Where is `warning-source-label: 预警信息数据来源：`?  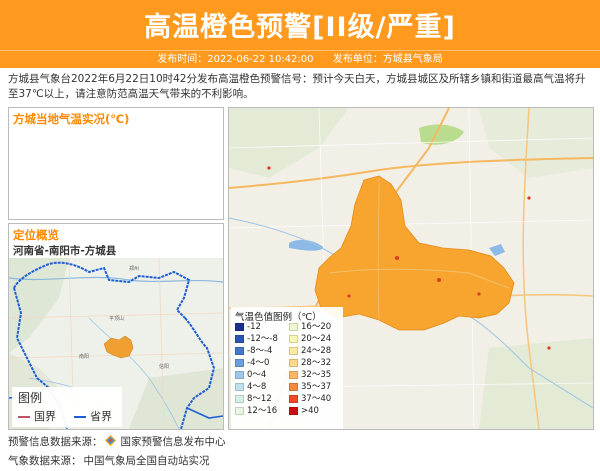
warning-source-label: 预警信息数据来源： is located at coordinates (55, 442).